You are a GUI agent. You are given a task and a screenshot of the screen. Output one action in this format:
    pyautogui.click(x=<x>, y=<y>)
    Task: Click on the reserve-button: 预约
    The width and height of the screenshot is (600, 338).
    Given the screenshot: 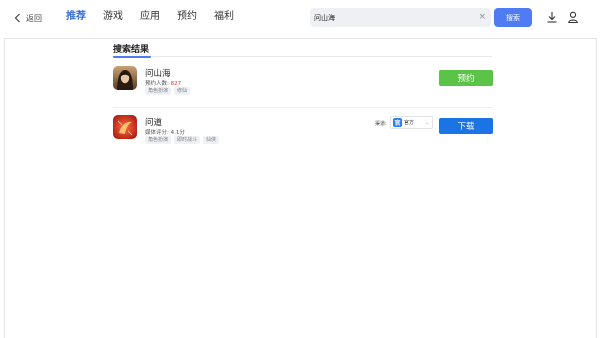 What is the action you would take?
    pyautogui.click(x=466, y=78)
    